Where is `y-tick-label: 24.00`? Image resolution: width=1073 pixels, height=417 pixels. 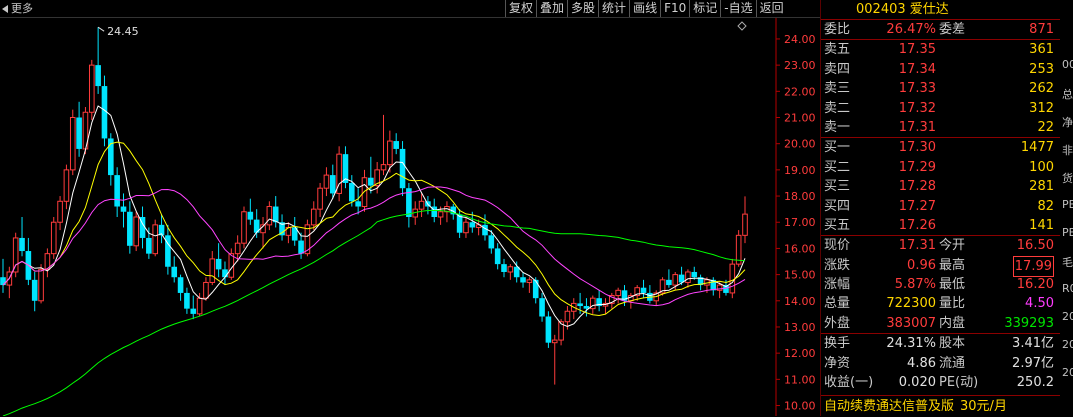
y-tick-label: 24.00 is located at coordinates (800, 39).